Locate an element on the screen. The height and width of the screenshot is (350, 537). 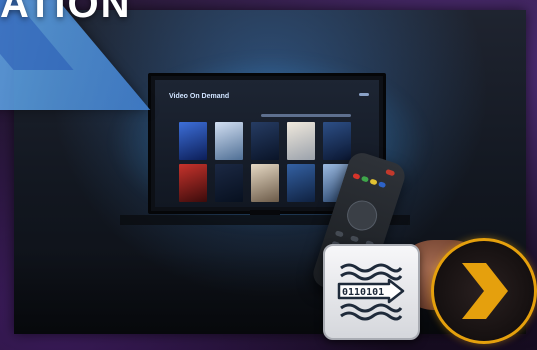
dpad is located at coordinates (362, 215).